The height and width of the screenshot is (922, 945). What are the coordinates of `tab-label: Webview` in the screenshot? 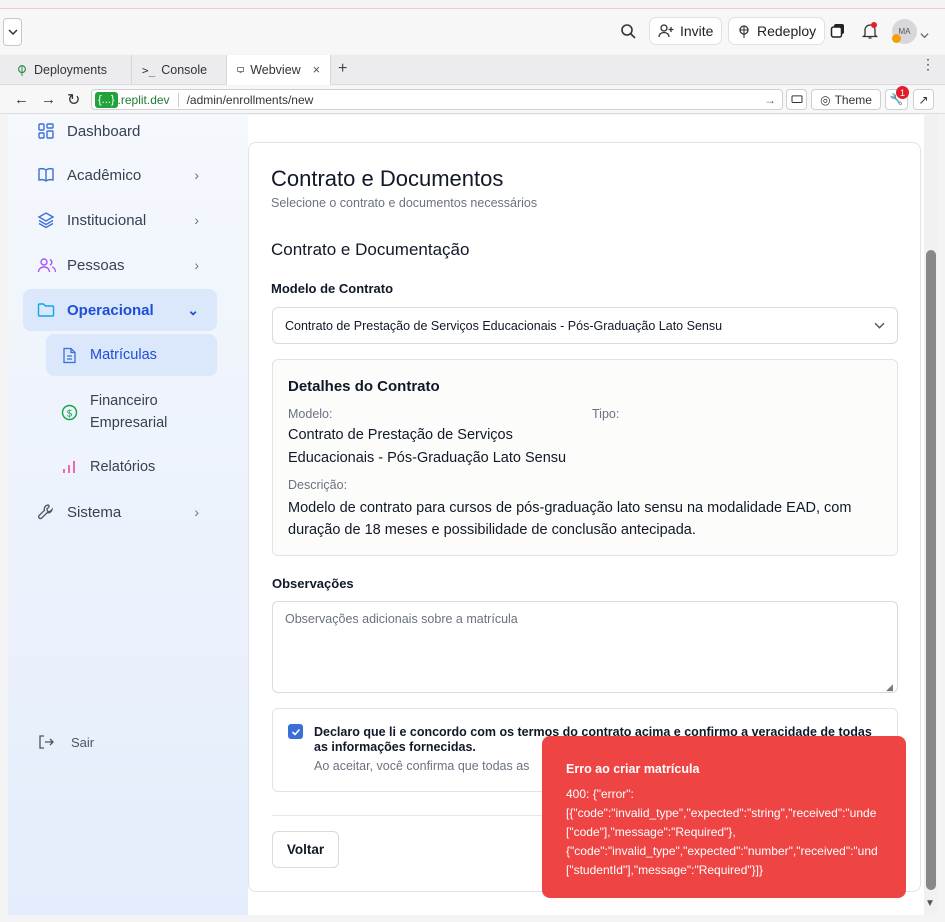 It's located at (275, 70).